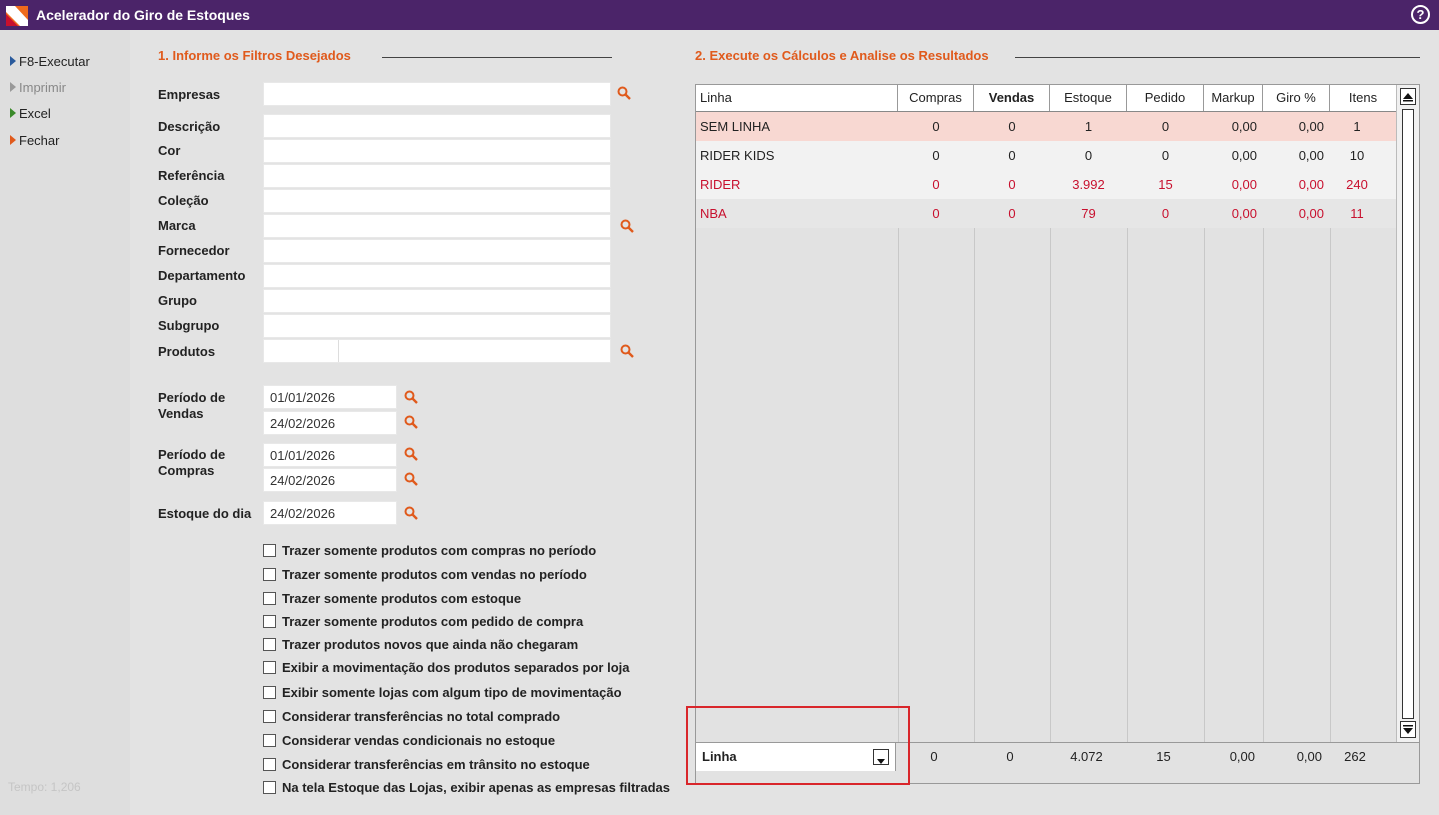 The image size is (1439, 815). I want to click on total-estoque: 4.072, so click(1086, 756).